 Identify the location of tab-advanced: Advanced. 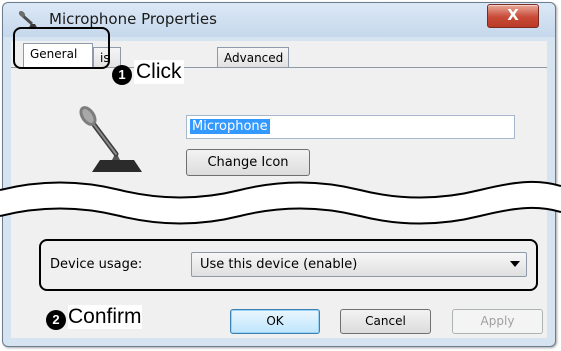
(253, 57).